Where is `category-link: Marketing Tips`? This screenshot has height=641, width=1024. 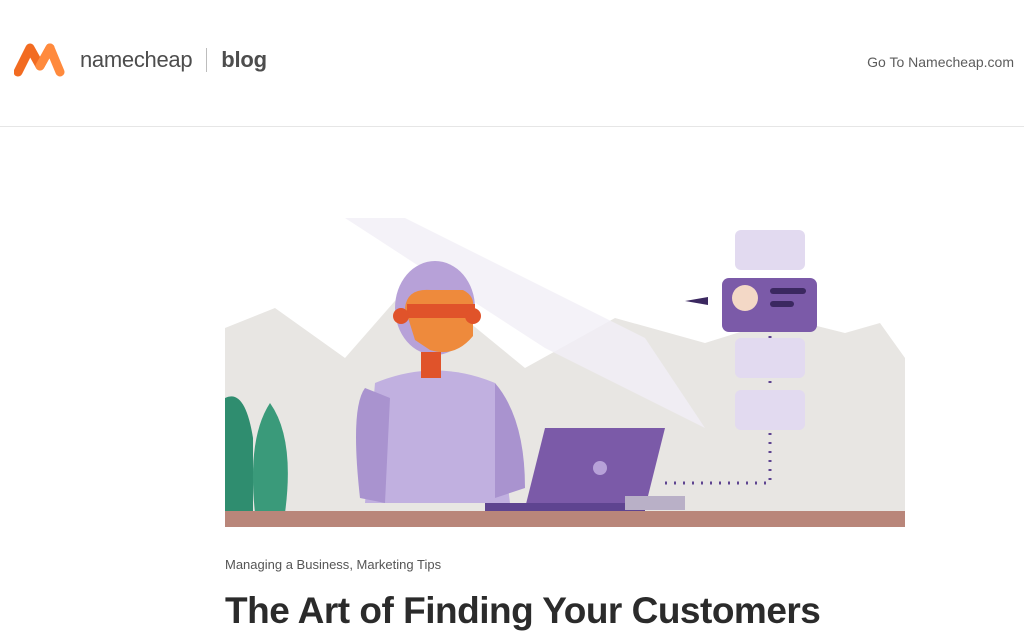
category-link: Marketing Tips is located at coordinates (399, 564).